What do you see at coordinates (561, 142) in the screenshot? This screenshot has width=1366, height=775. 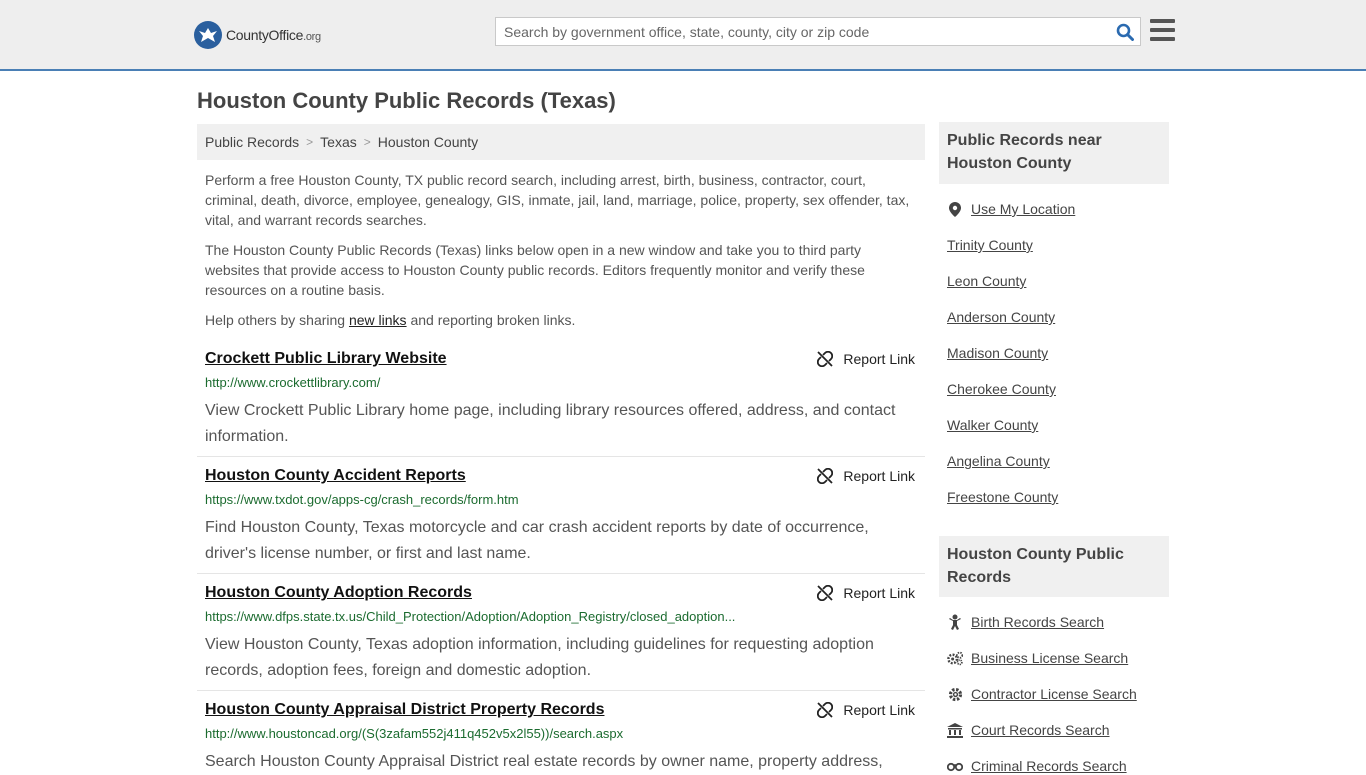 I see `breadcrumb: Public Records > Texas > Houston County` at bounding box center [561, 142].